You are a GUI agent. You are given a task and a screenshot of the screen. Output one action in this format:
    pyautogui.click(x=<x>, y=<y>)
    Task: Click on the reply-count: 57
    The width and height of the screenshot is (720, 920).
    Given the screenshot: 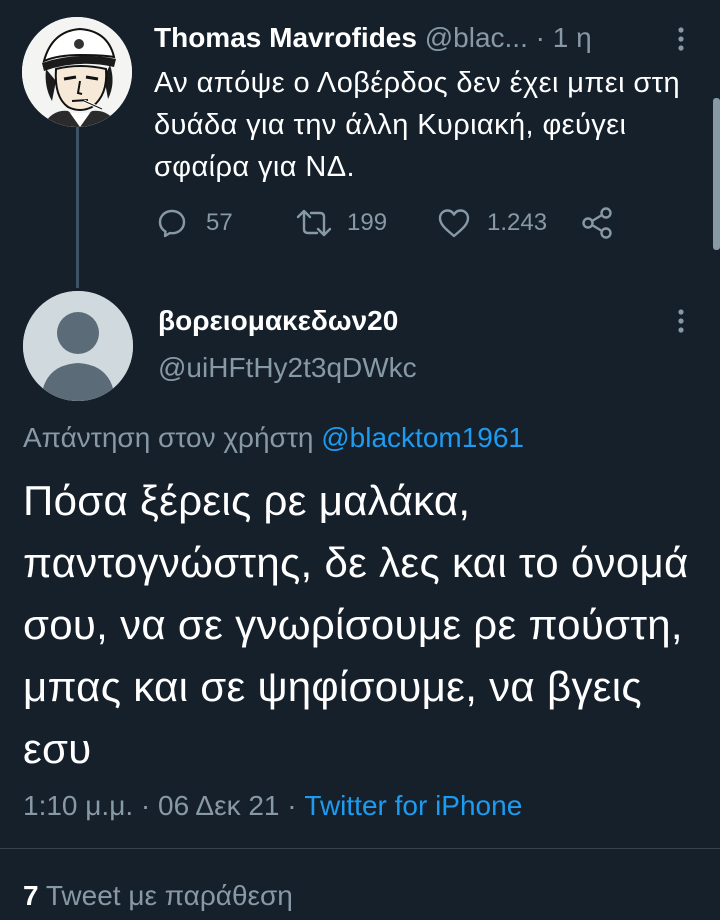 What is the action you would take?
    pyautogui.click(x=219, y=222)
    